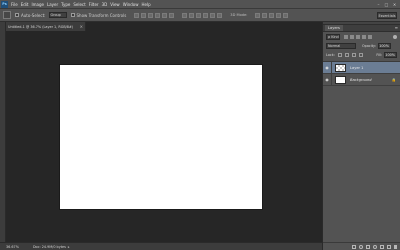  I want to click on filter-type-icon, so click(358, 36).